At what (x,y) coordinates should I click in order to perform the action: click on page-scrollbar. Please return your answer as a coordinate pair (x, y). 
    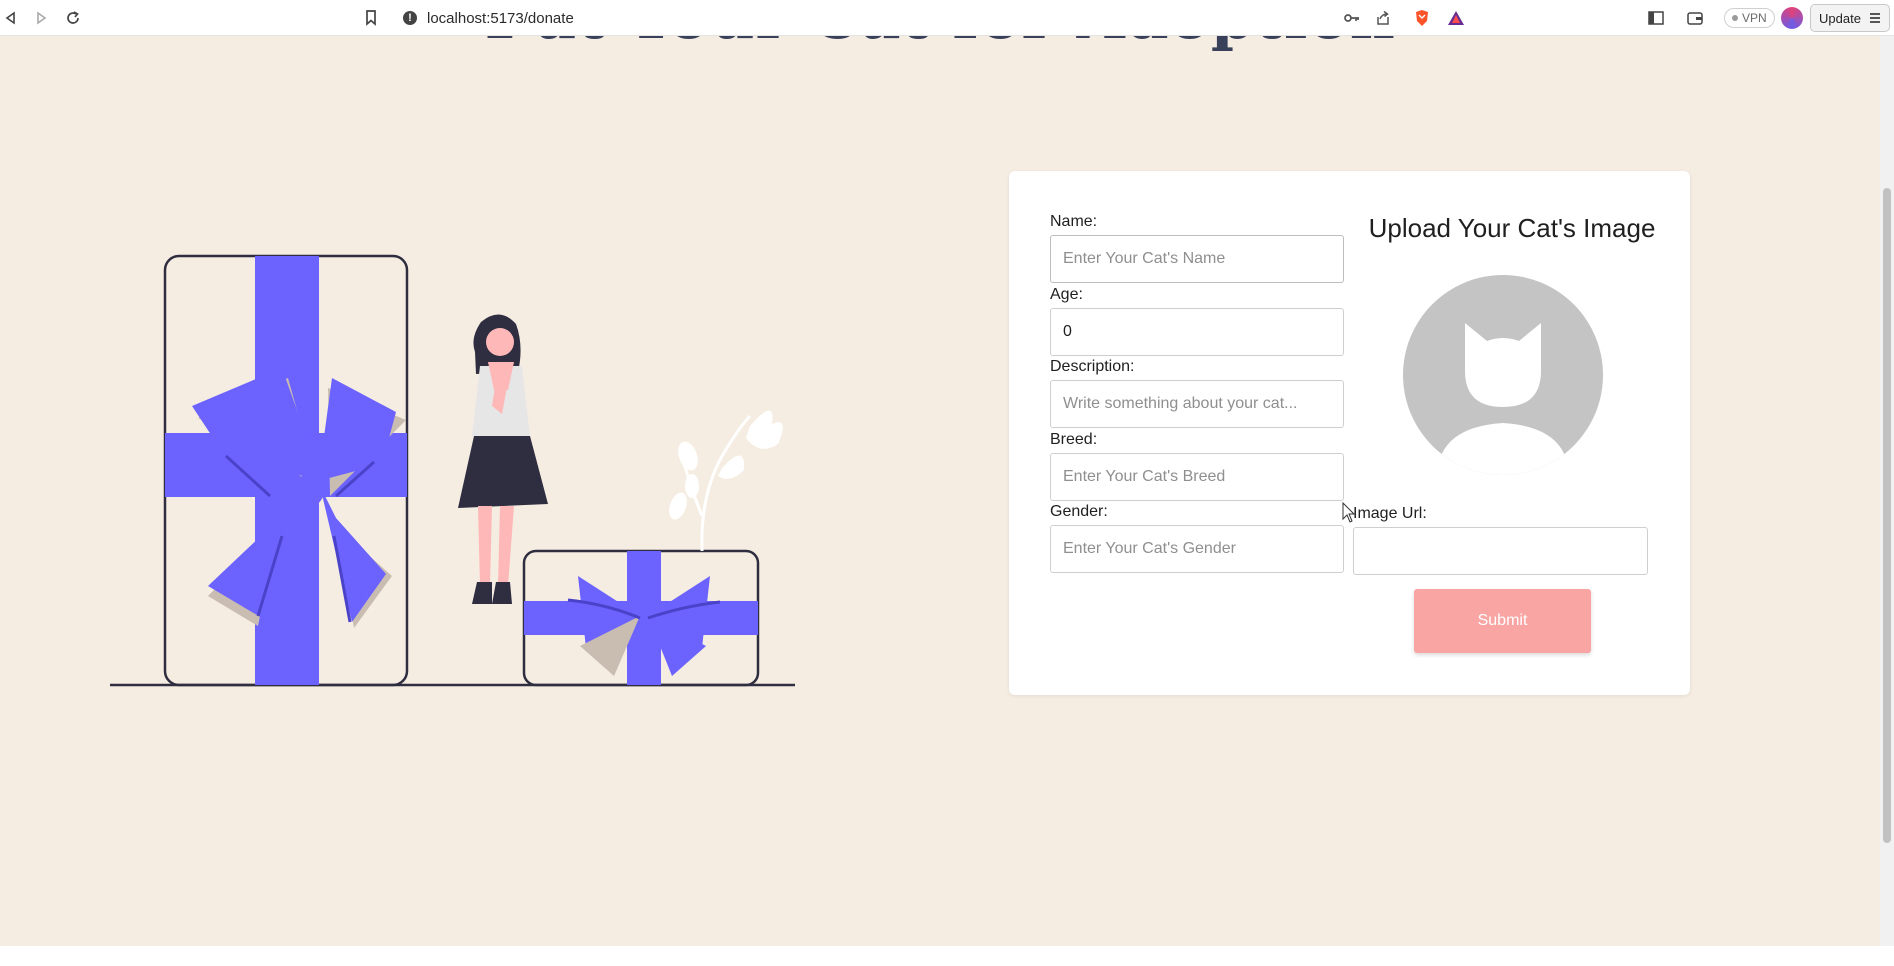
    Looking at the image, I should click on (1887, 491).